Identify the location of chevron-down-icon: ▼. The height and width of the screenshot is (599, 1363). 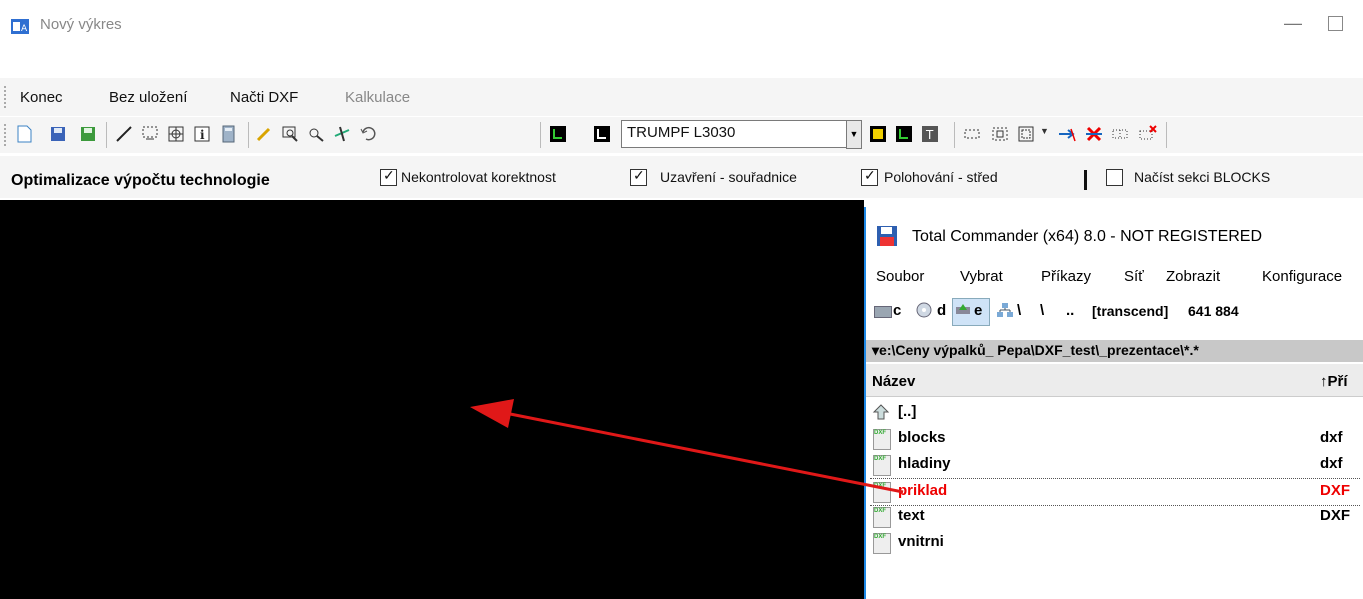
(854, 134).